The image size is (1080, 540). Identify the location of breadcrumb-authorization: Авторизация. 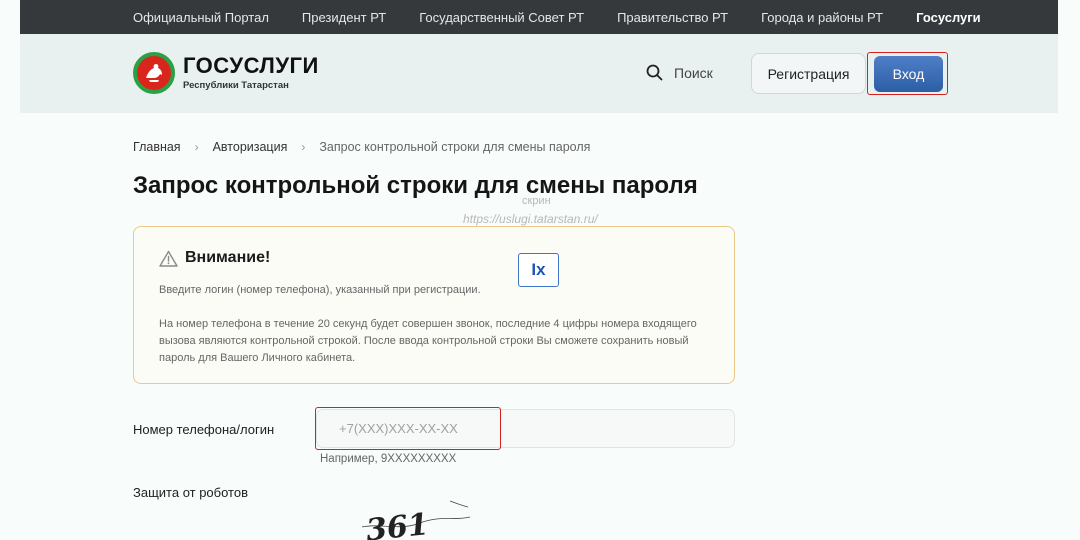
(250, 147).